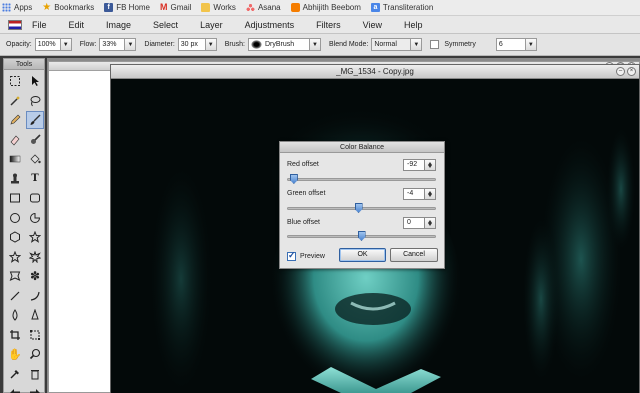 This screenshot has height=393, width=640. I want to click on bookmark-label: Bookmarks, so click(74, 7).